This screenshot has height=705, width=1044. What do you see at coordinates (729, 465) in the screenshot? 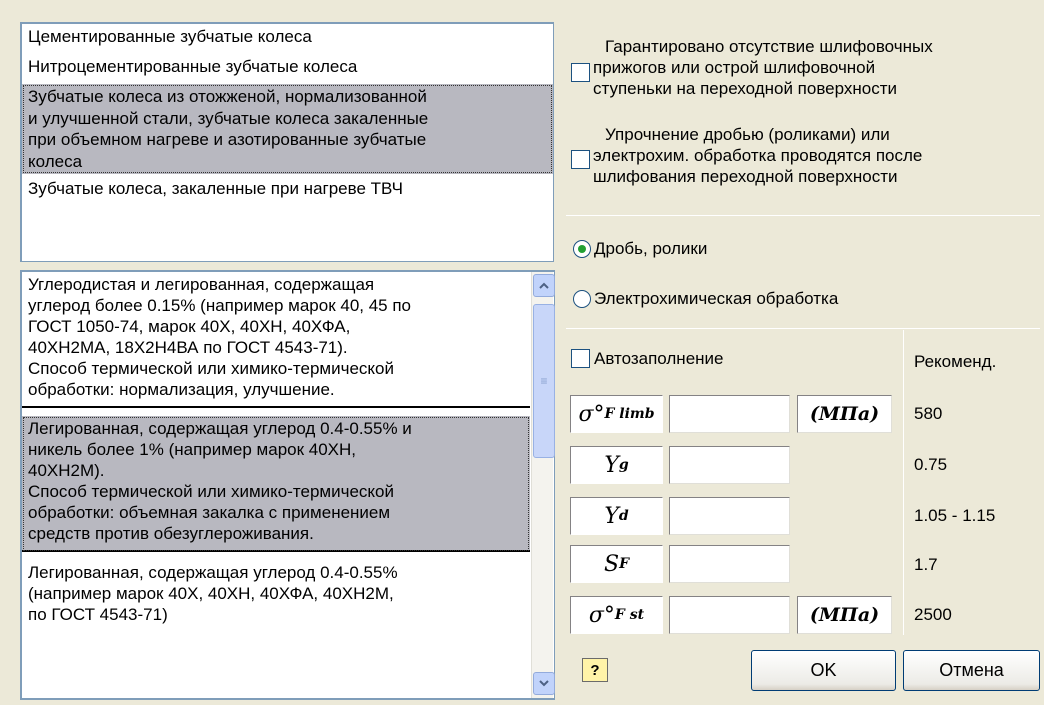
I see `yg-input` at bounding box center [729, 465].